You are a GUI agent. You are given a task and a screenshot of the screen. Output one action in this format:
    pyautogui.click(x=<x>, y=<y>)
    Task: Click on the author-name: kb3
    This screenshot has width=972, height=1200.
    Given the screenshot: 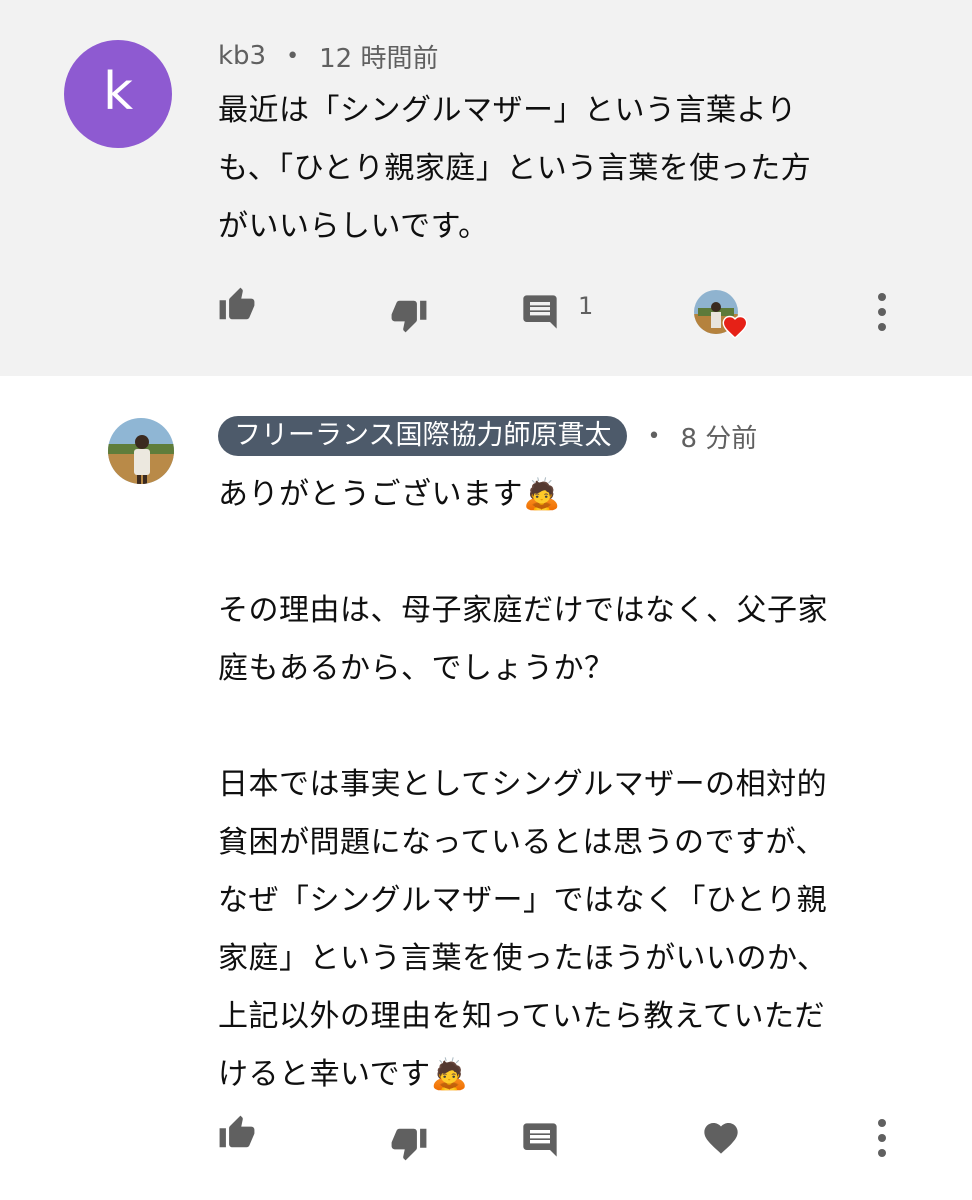 What is the action you would take?
    pyautogui.click(x=242, y=56)
    